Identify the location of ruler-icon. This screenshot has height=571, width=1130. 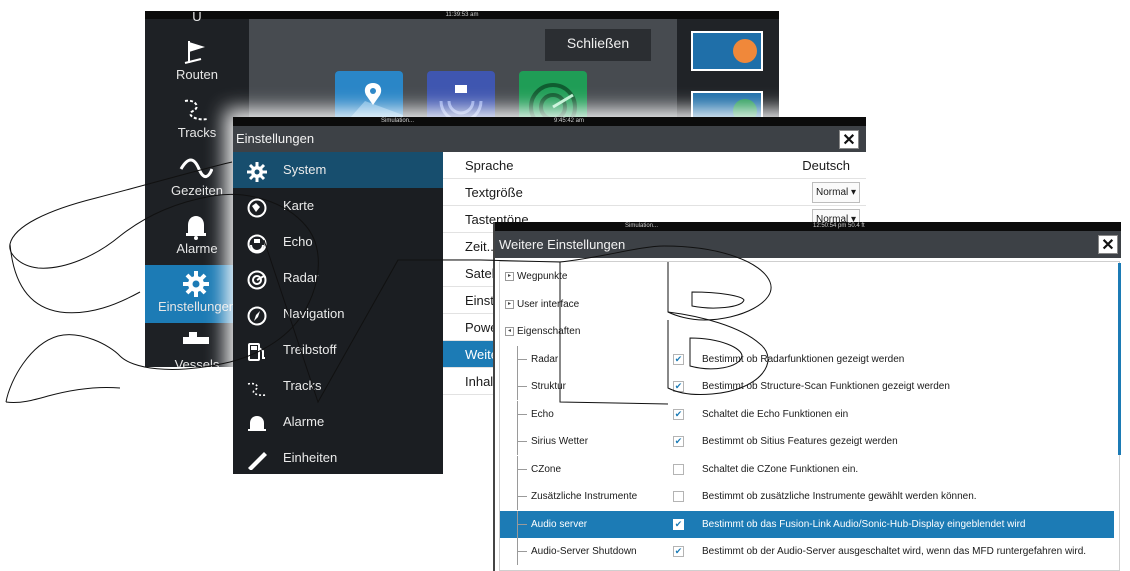
(257, 459).